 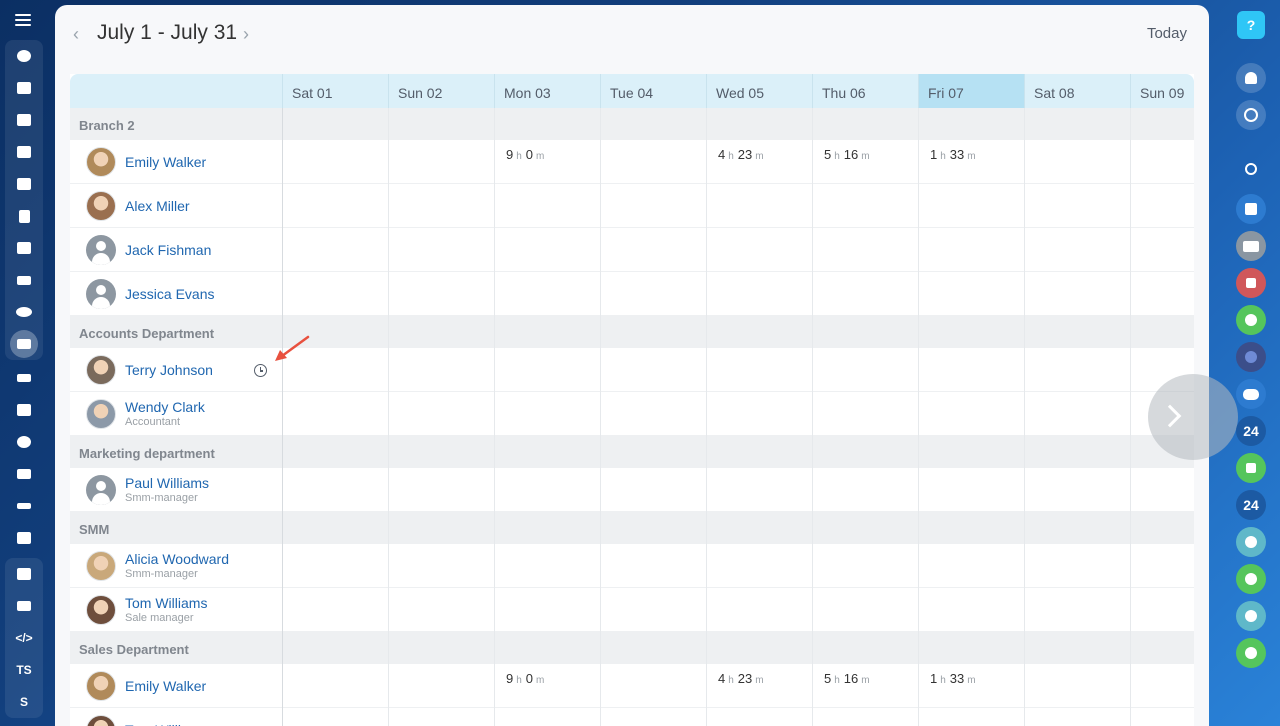 I want to click on robot-icon, so click(x=24, y=538).